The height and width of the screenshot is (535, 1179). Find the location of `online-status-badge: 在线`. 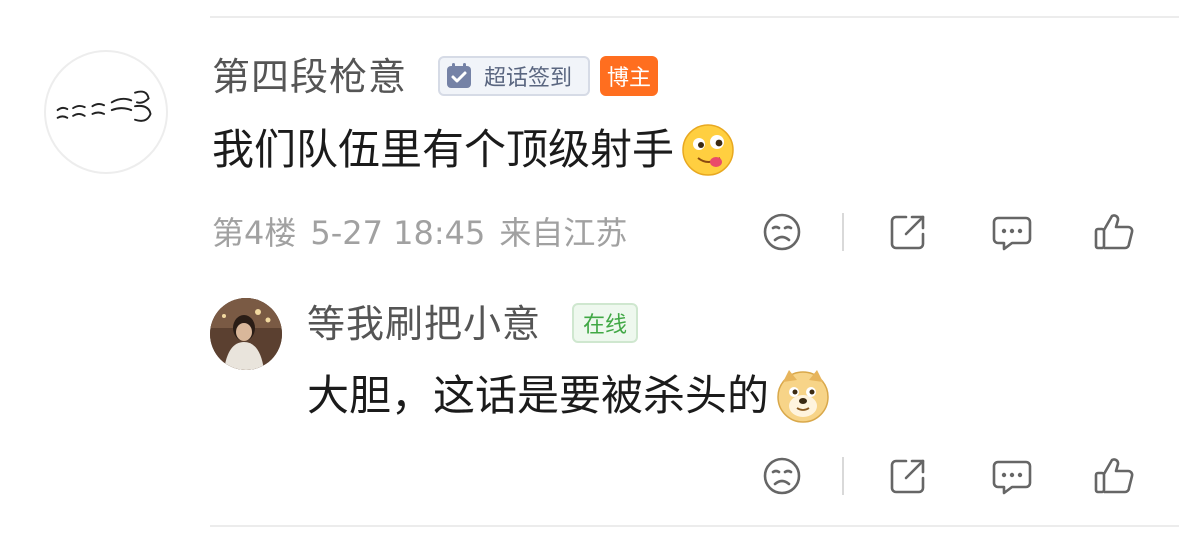

online-status-badge: 在线 is located at coordinates (605, 323).